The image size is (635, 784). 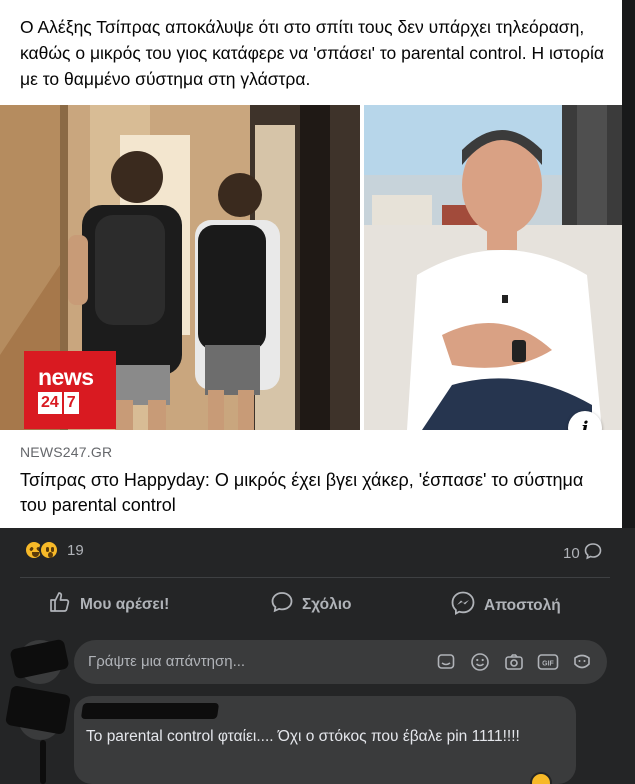 What do you see at coordinates (582, 662) in the screenshot?
I see `avatar-sticker-icon` at bounding box center [582, 662].